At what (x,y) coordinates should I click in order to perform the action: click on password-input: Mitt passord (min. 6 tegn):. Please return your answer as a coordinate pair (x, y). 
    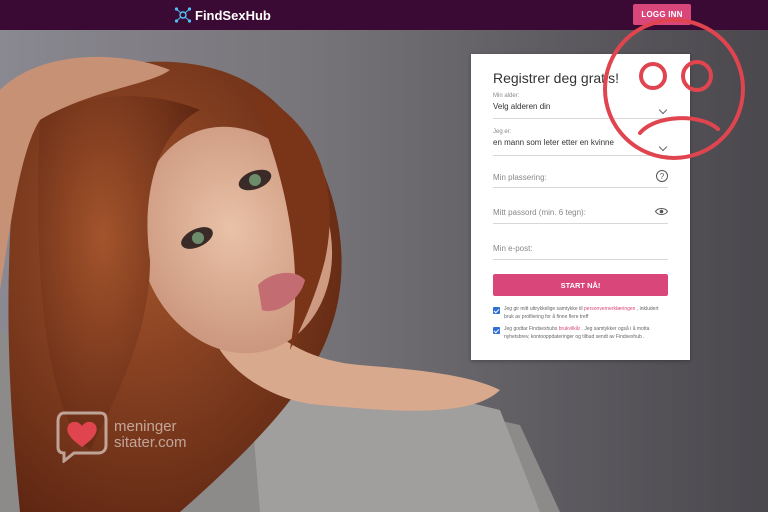
    Looking at the image, I should click on (580, 215).